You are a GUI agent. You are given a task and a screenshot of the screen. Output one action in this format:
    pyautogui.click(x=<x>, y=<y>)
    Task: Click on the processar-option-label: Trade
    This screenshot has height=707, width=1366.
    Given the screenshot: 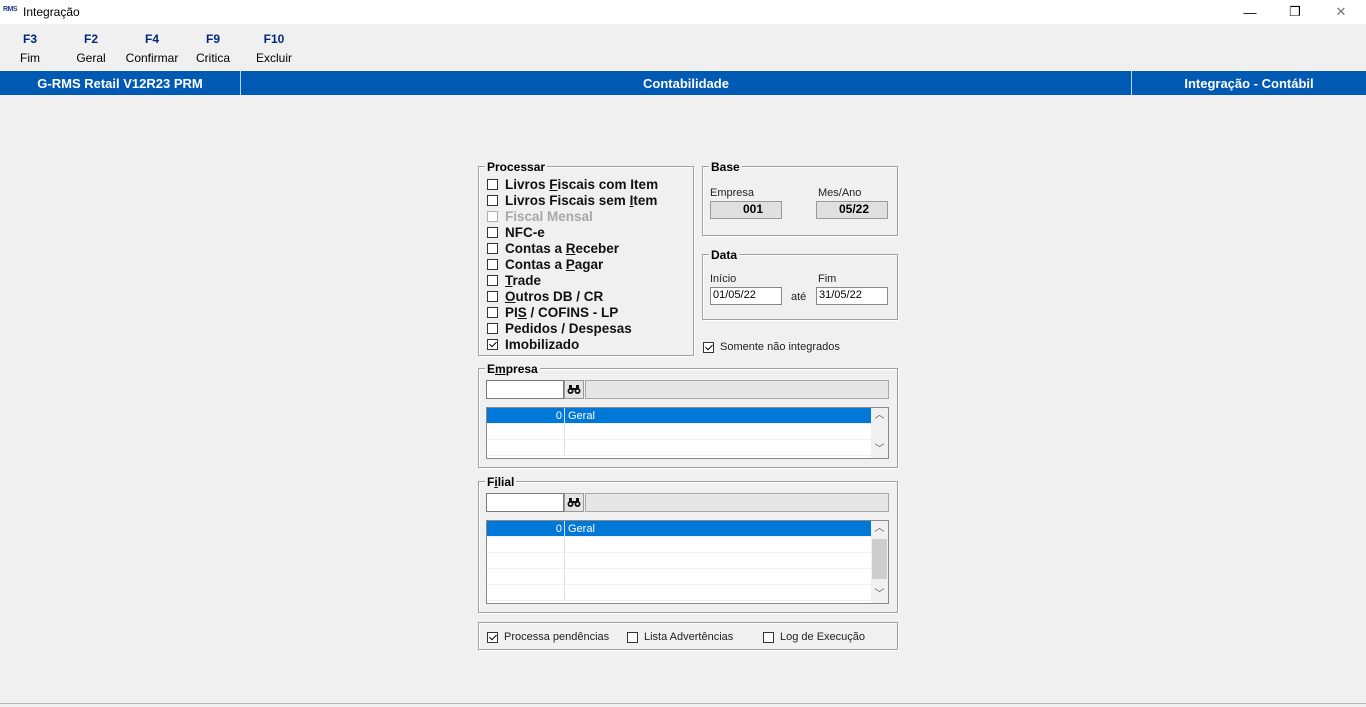 What is the action you would take?
    pyautogui.click(x=523, y=280)
    